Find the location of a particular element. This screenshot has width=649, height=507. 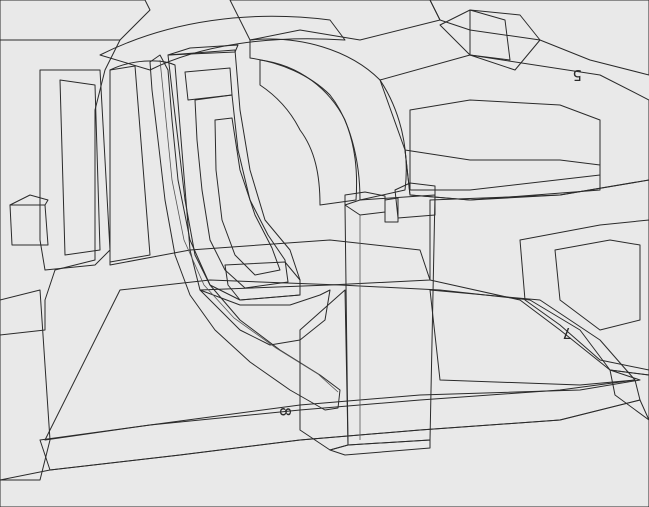

slot-label-5: 5 is located at coordinates (577, 75).